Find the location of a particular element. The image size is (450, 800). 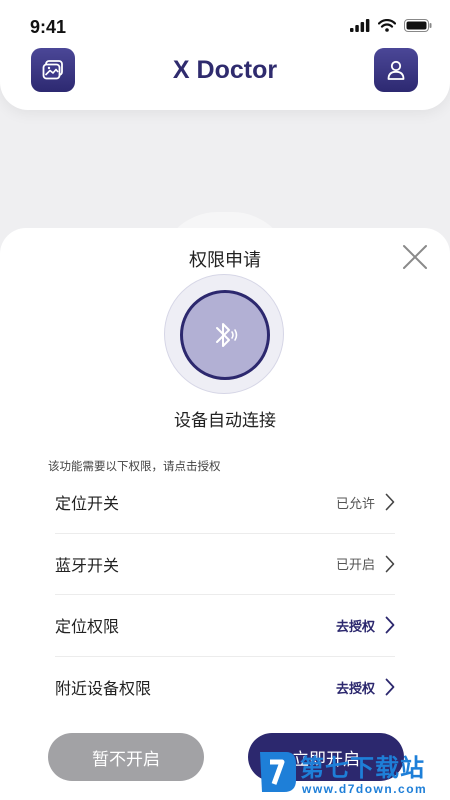

wifi-icon is located at coordinates (387, 25).